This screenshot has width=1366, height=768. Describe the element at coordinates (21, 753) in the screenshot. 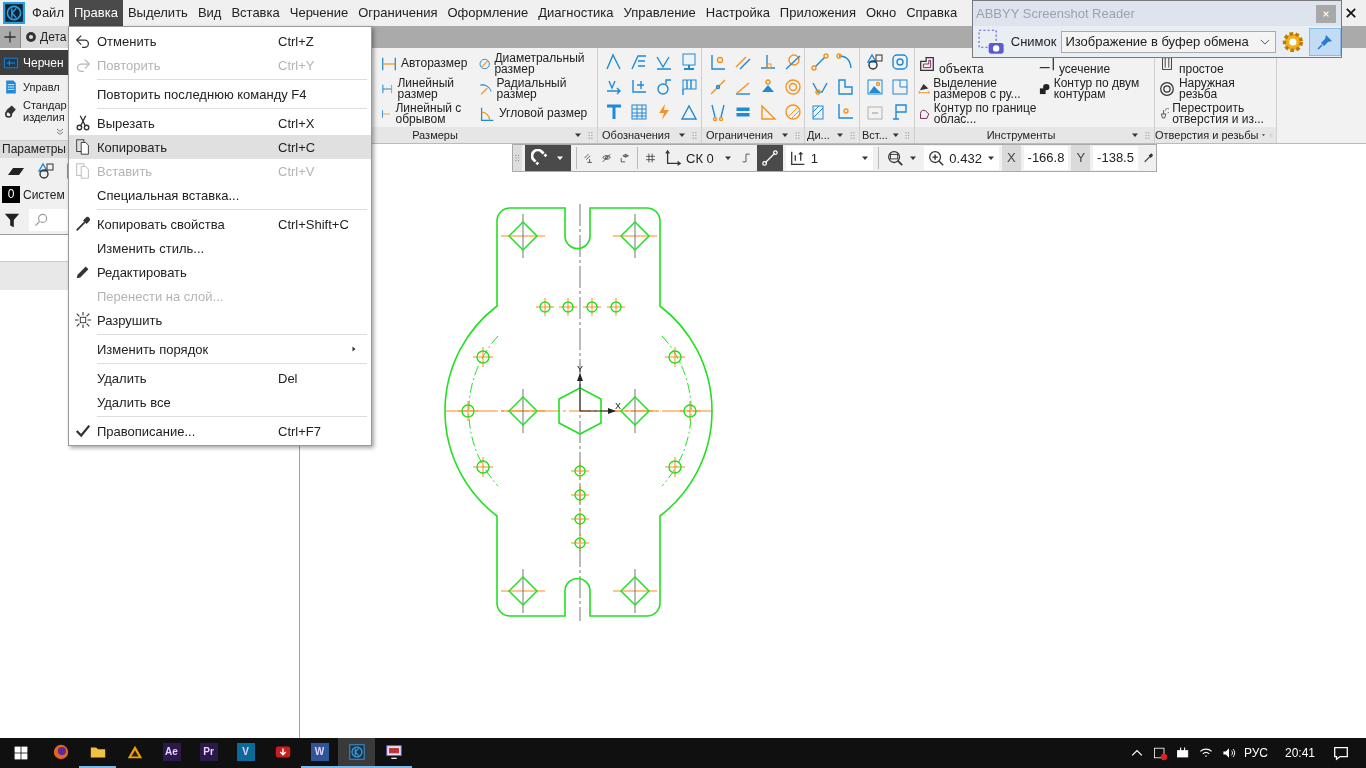

I see `windows-start-icon` at that location.